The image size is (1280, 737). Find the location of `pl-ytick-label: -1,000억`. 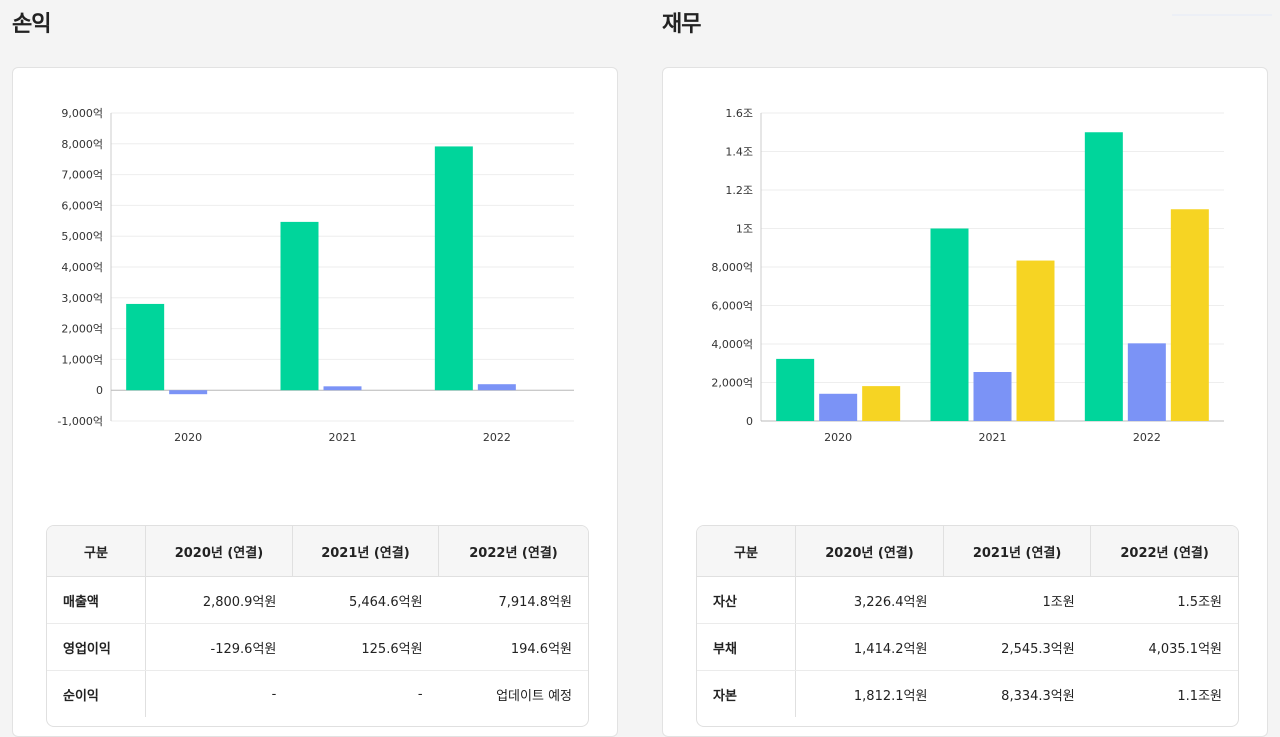

pl-ytick-label: -1,000억 is located at coordinates (80, 421).